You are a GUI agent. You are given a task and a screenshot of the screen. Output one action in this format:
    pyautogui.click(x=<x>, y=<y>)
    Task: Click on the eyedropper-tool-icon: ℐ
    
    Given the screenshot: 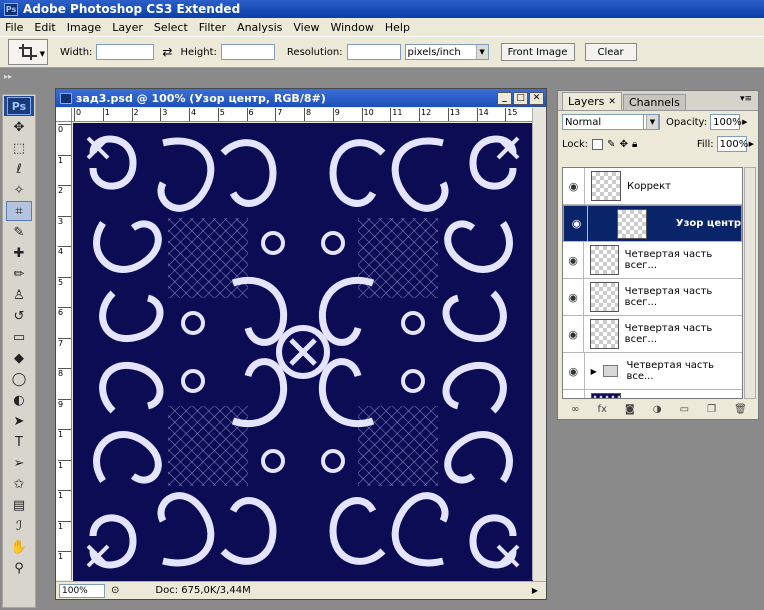 What is the action you would take?
    pyautogui.click(x=19, y=526)
    